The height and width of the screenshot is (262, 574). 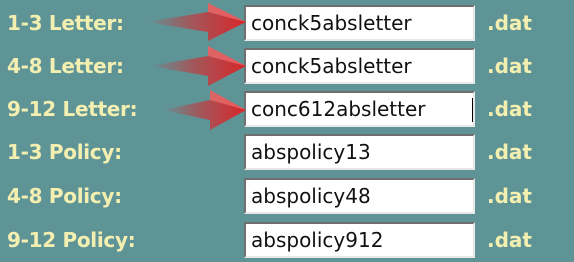 What do you see at coordinates (509, 66) in the screenshot?
I see `ext-4-8-letter: .dat` at bounding box center [509, 66].